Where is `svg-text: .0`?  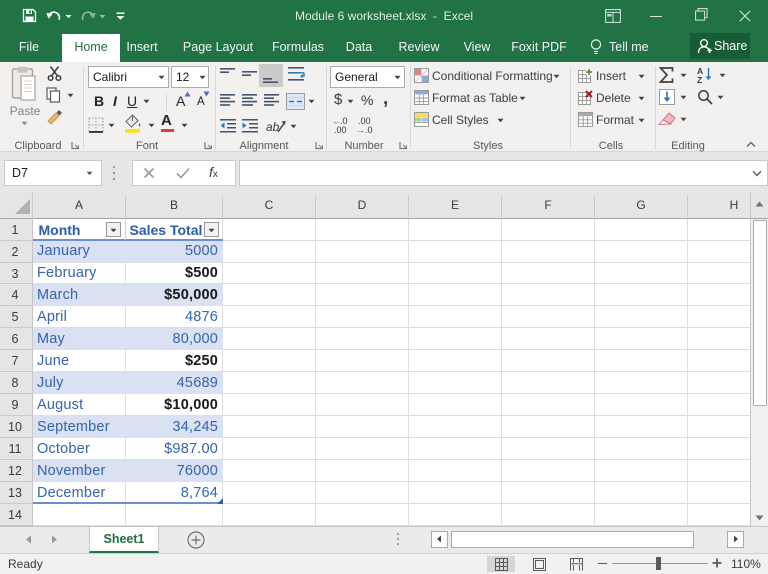 svg-text: .0 is located at coordinates (369, 129).